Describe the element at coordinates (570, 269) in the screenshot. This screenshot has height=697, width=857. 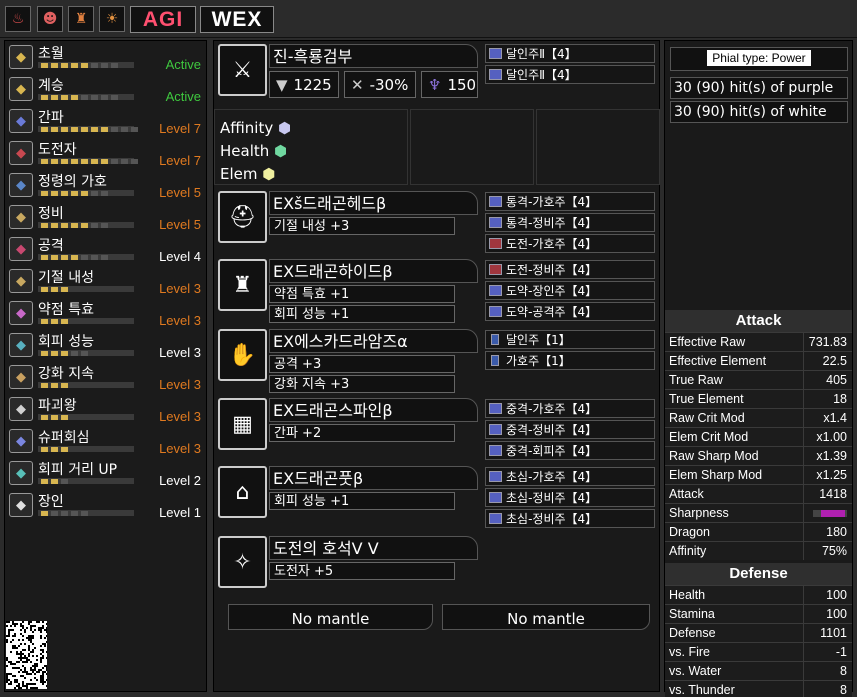
I see `armor-decoration: 도전-정비주【4】` at that location.